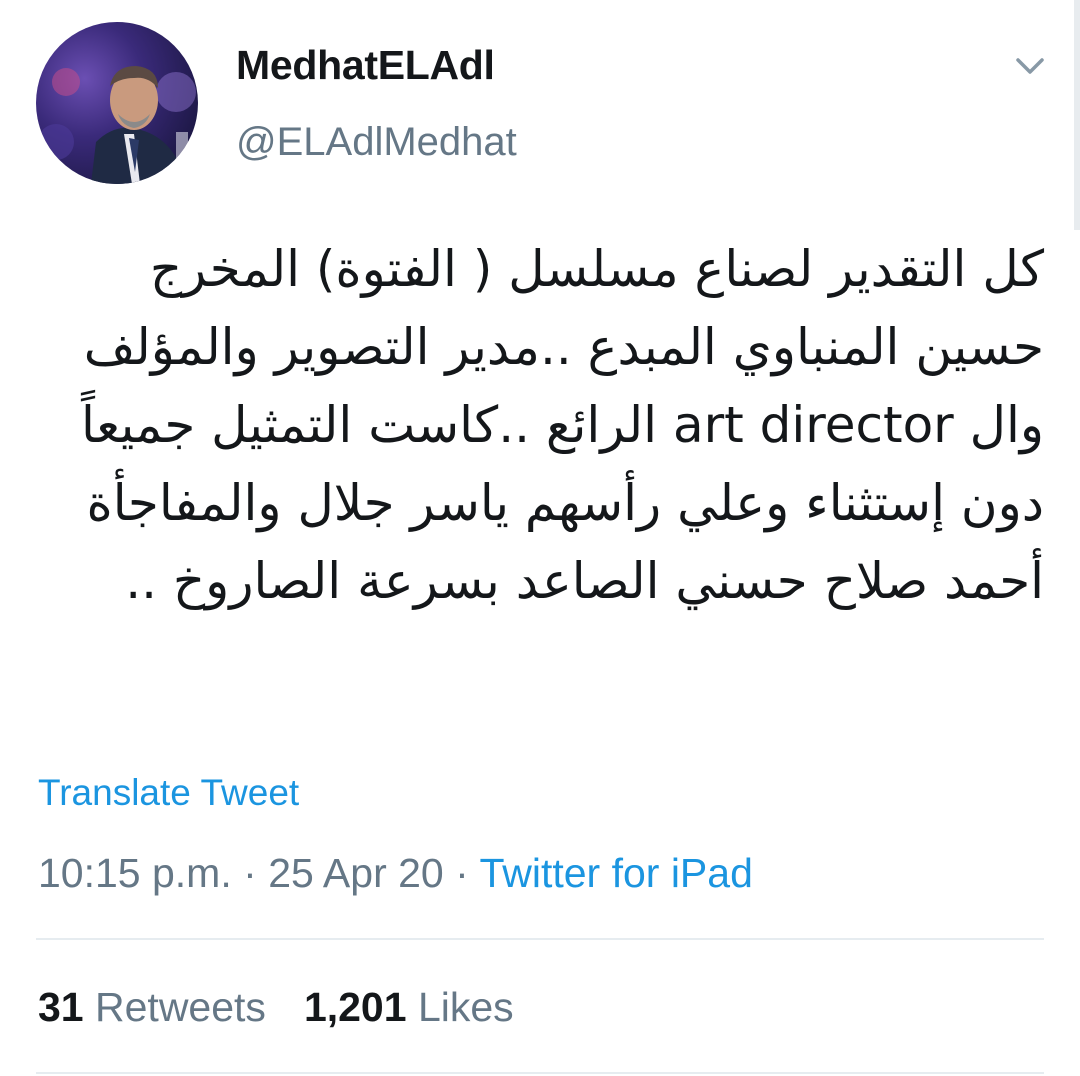  I want to click on likes-count: 1,201, so click(355, 1007).